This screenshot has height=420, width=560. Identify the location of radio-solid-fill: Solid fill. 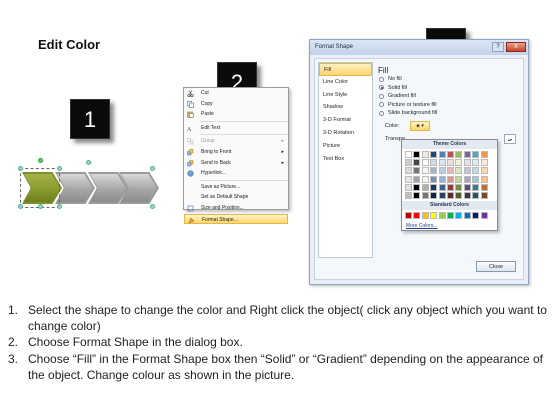
(449, 88).